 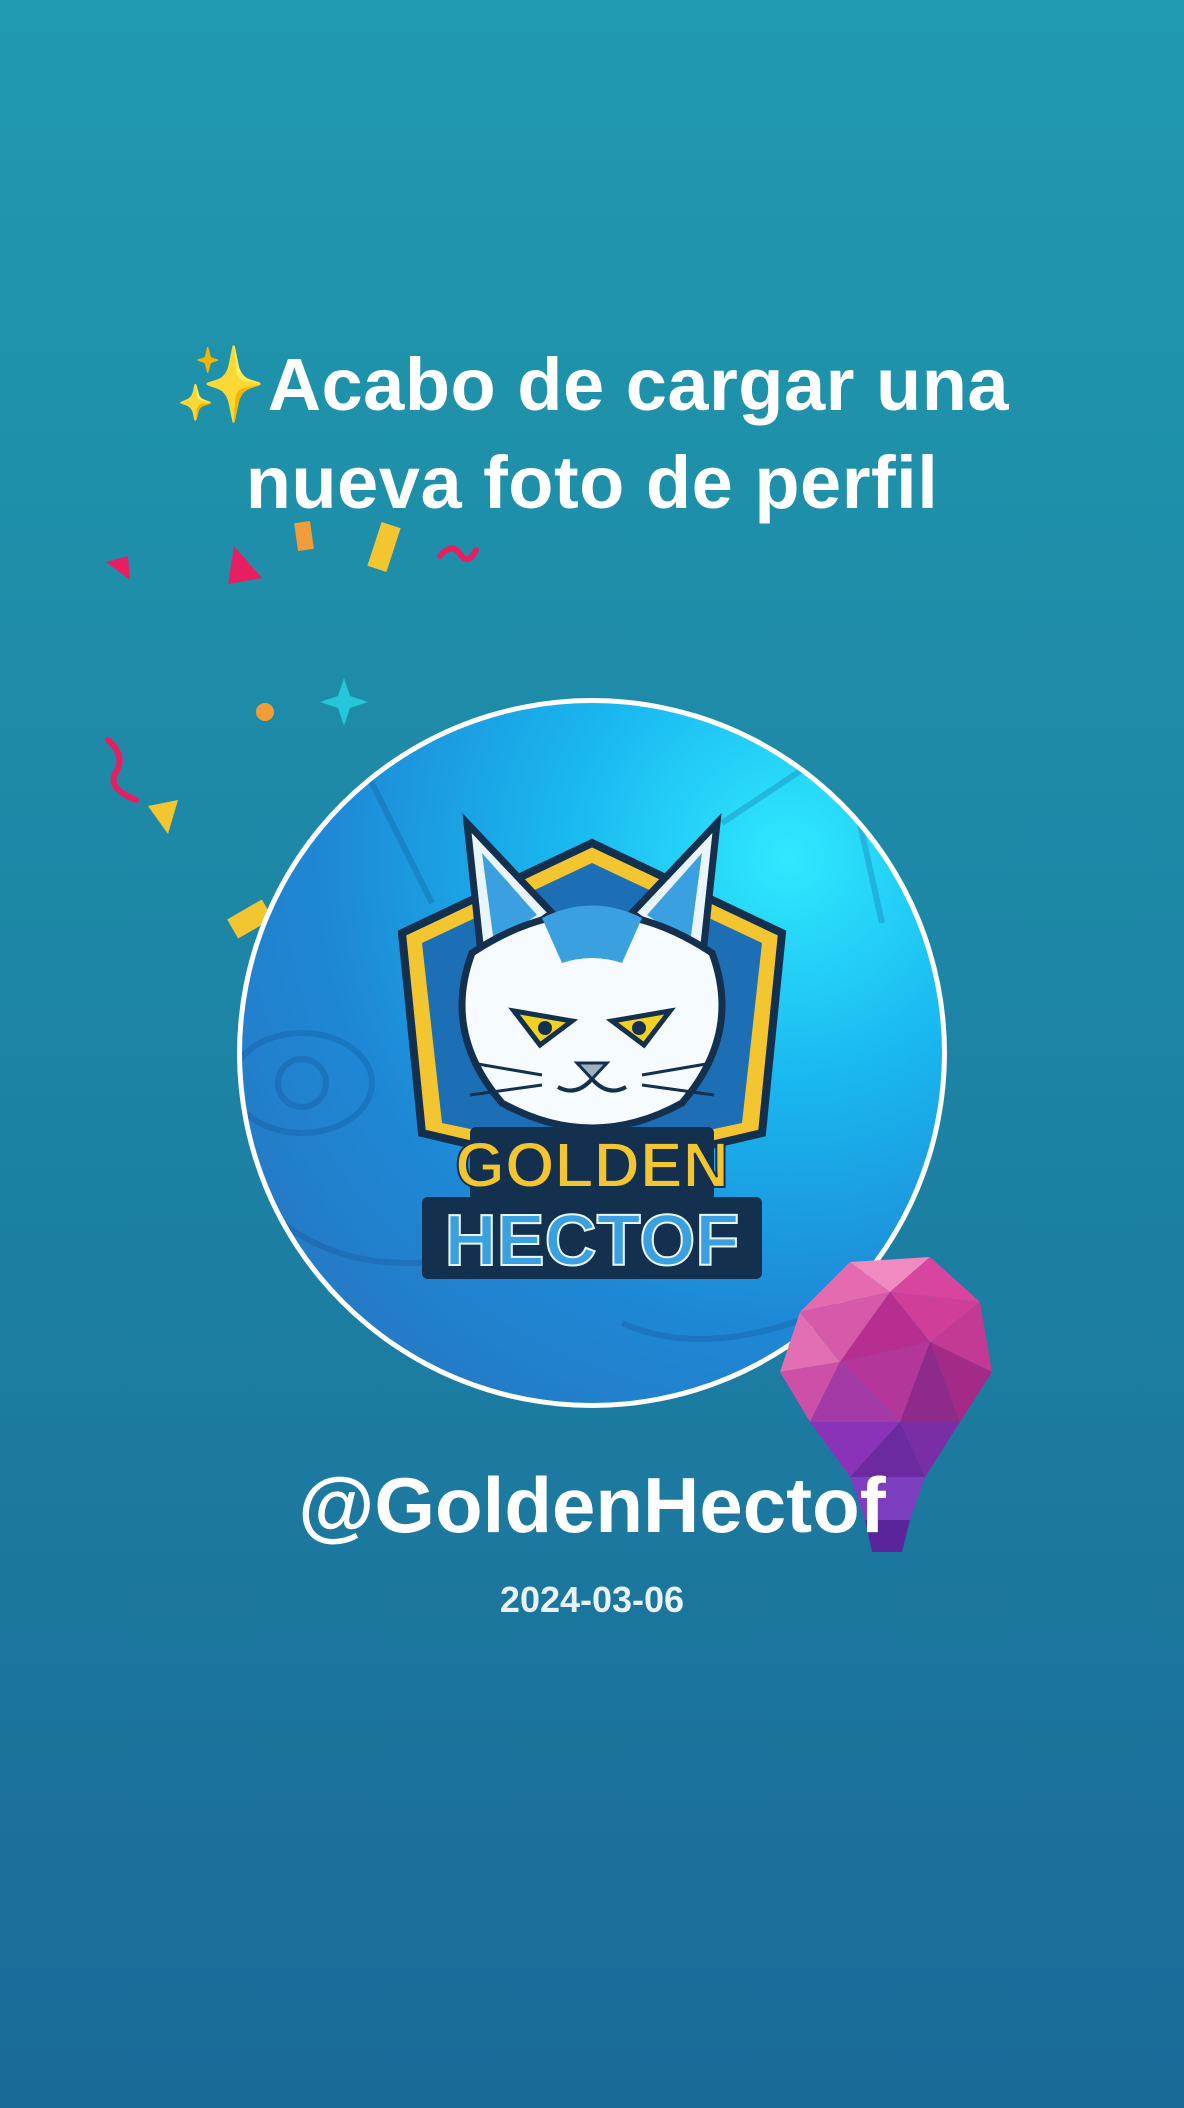 What do you see at coordinates (592, 1165) in the screenshot?
I see `logo-text-golden: GOLDEN` at bounding box center [592, 1165].